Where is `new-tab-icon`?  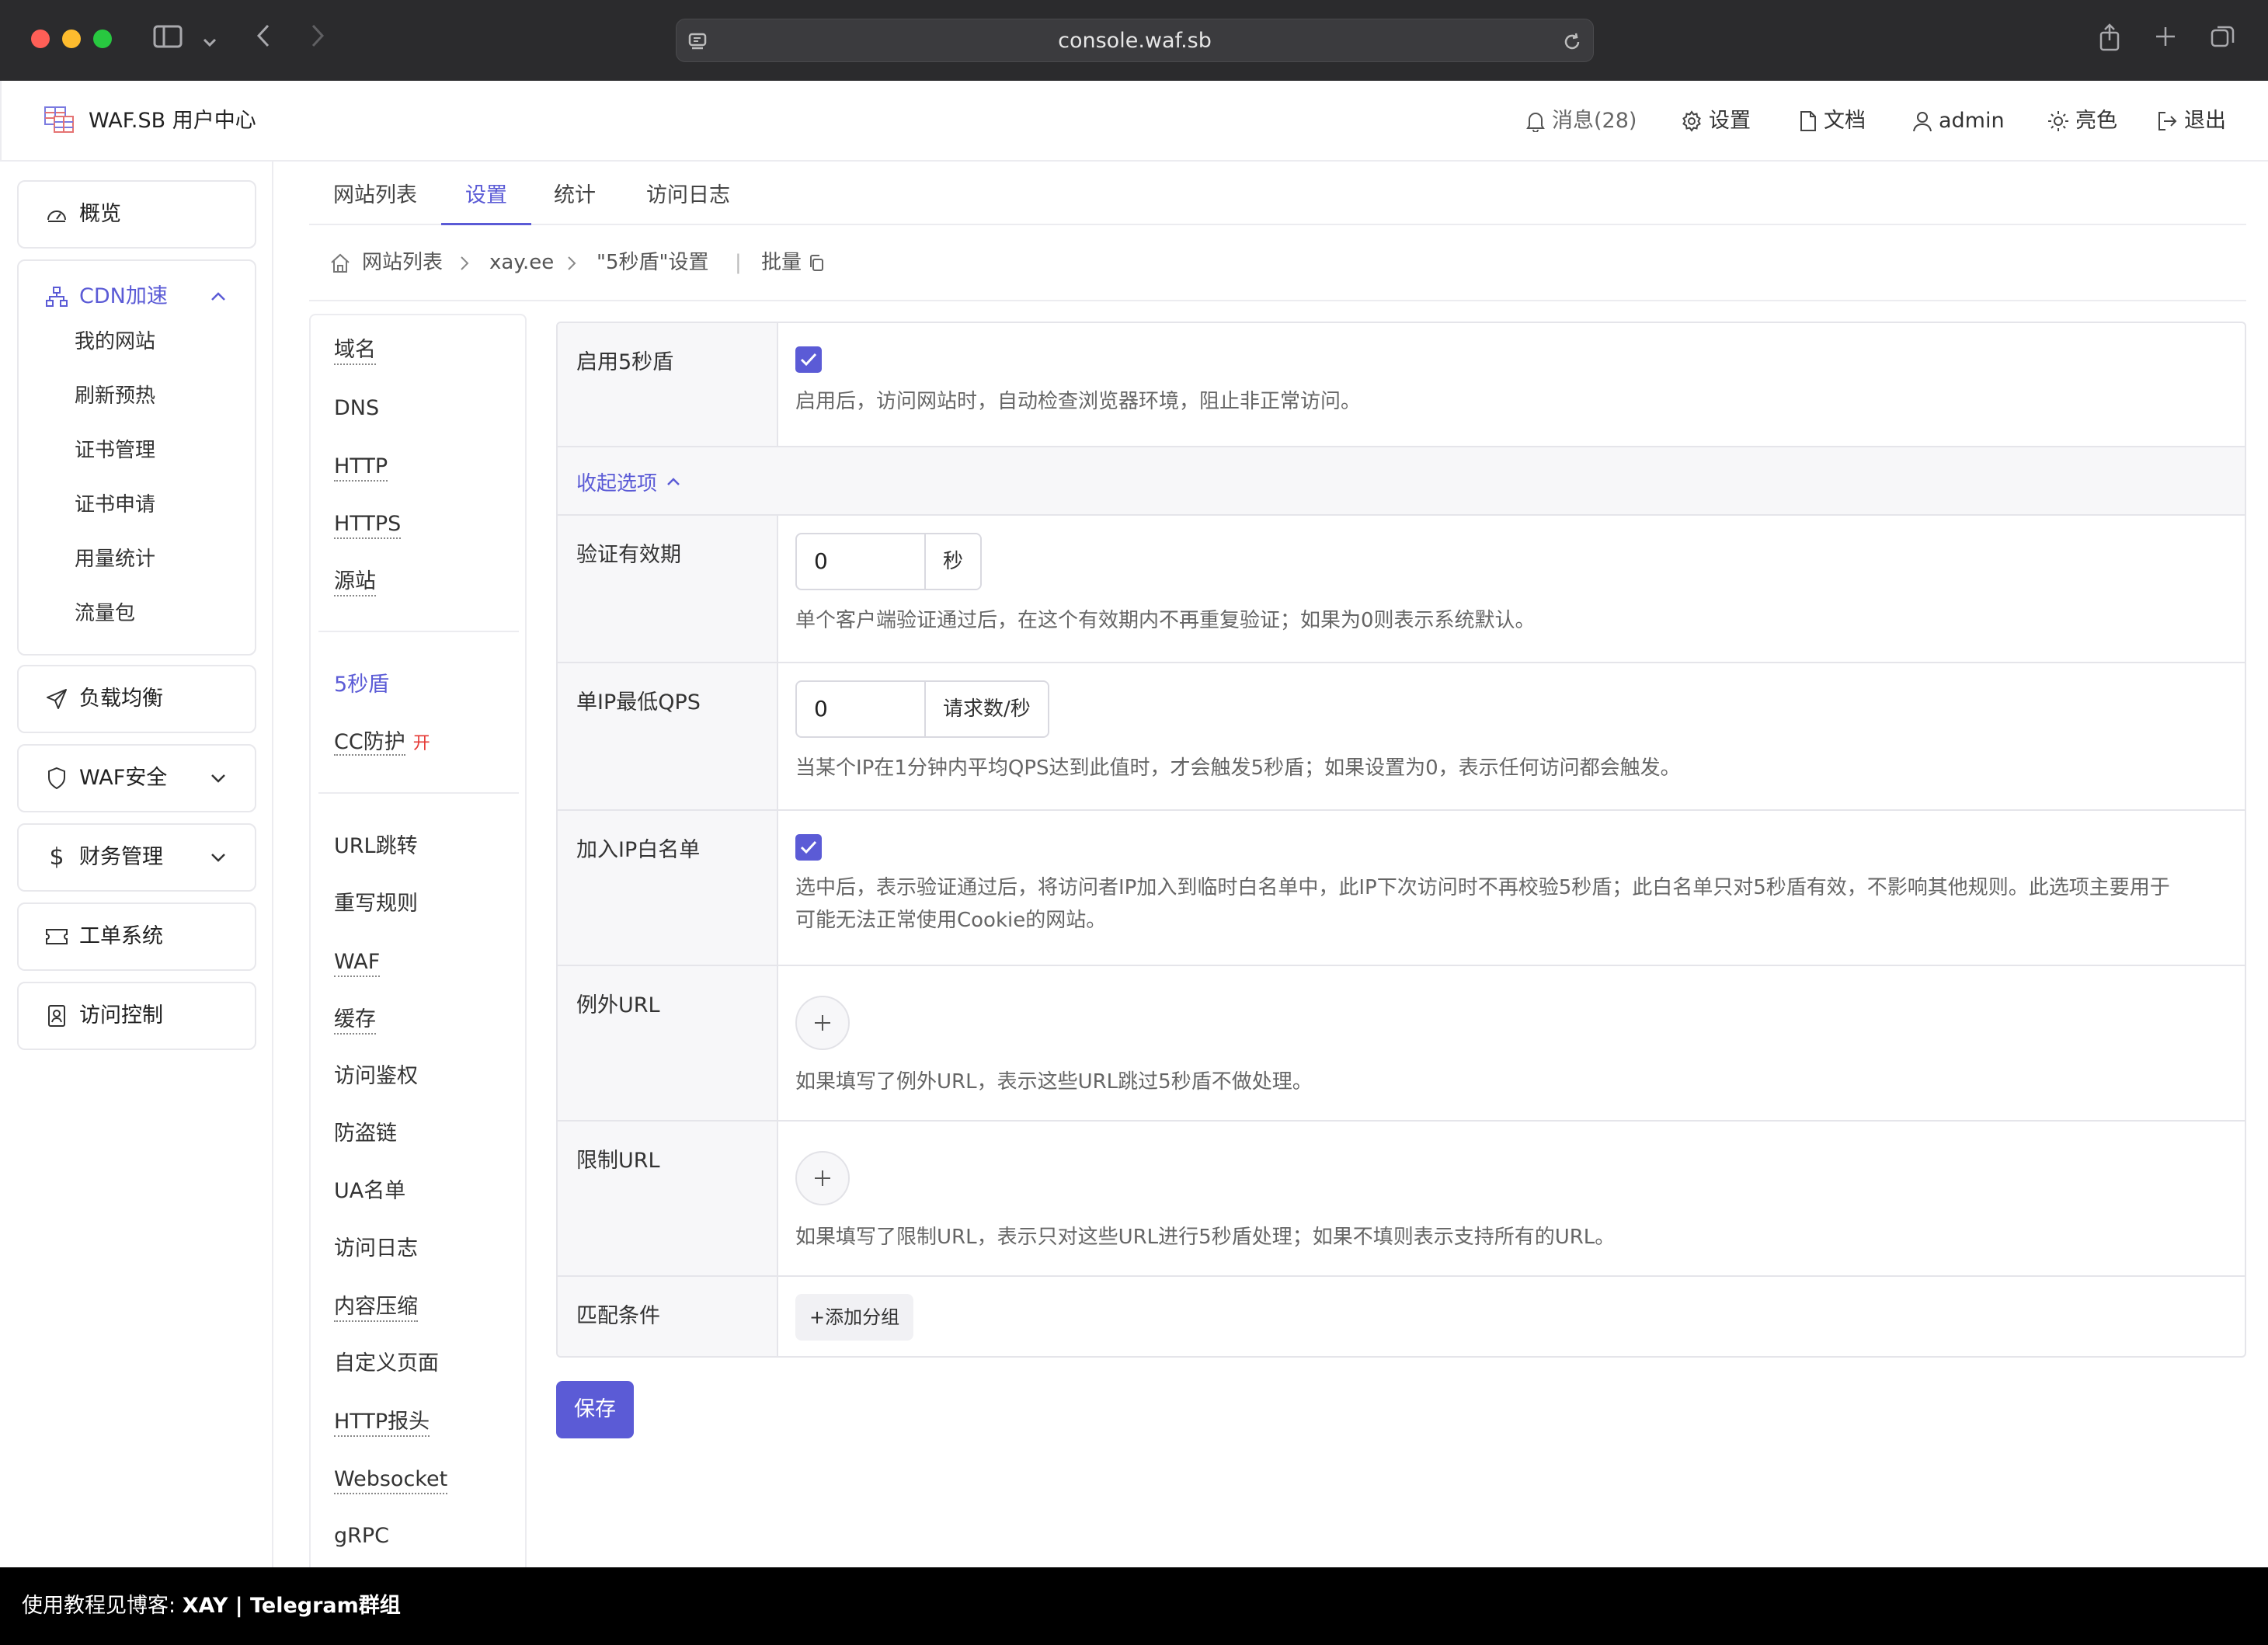
new-tab-icon is located at coordinates (2165, 39).